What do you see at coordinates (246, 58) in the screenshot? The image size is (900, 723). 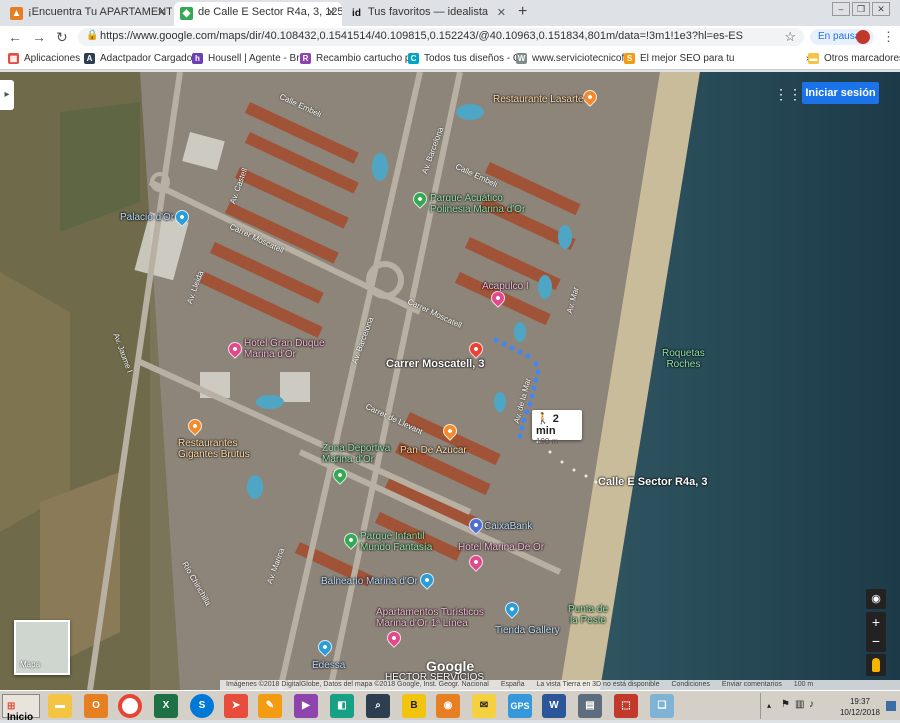 I see `bookmark-housell: h Housell | Agente - Br` at bounding box center [246, 58].